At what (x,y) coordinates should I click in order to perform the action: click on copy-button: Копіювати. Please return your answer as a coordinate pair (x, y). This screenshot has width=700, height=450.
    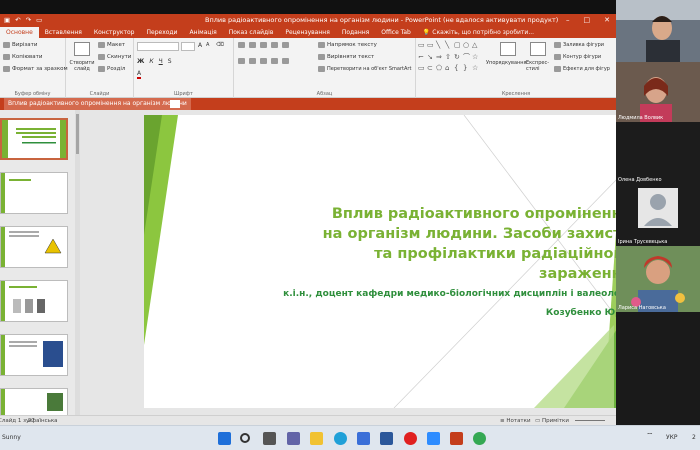
    Looking at the image, I should click on (22, 57).